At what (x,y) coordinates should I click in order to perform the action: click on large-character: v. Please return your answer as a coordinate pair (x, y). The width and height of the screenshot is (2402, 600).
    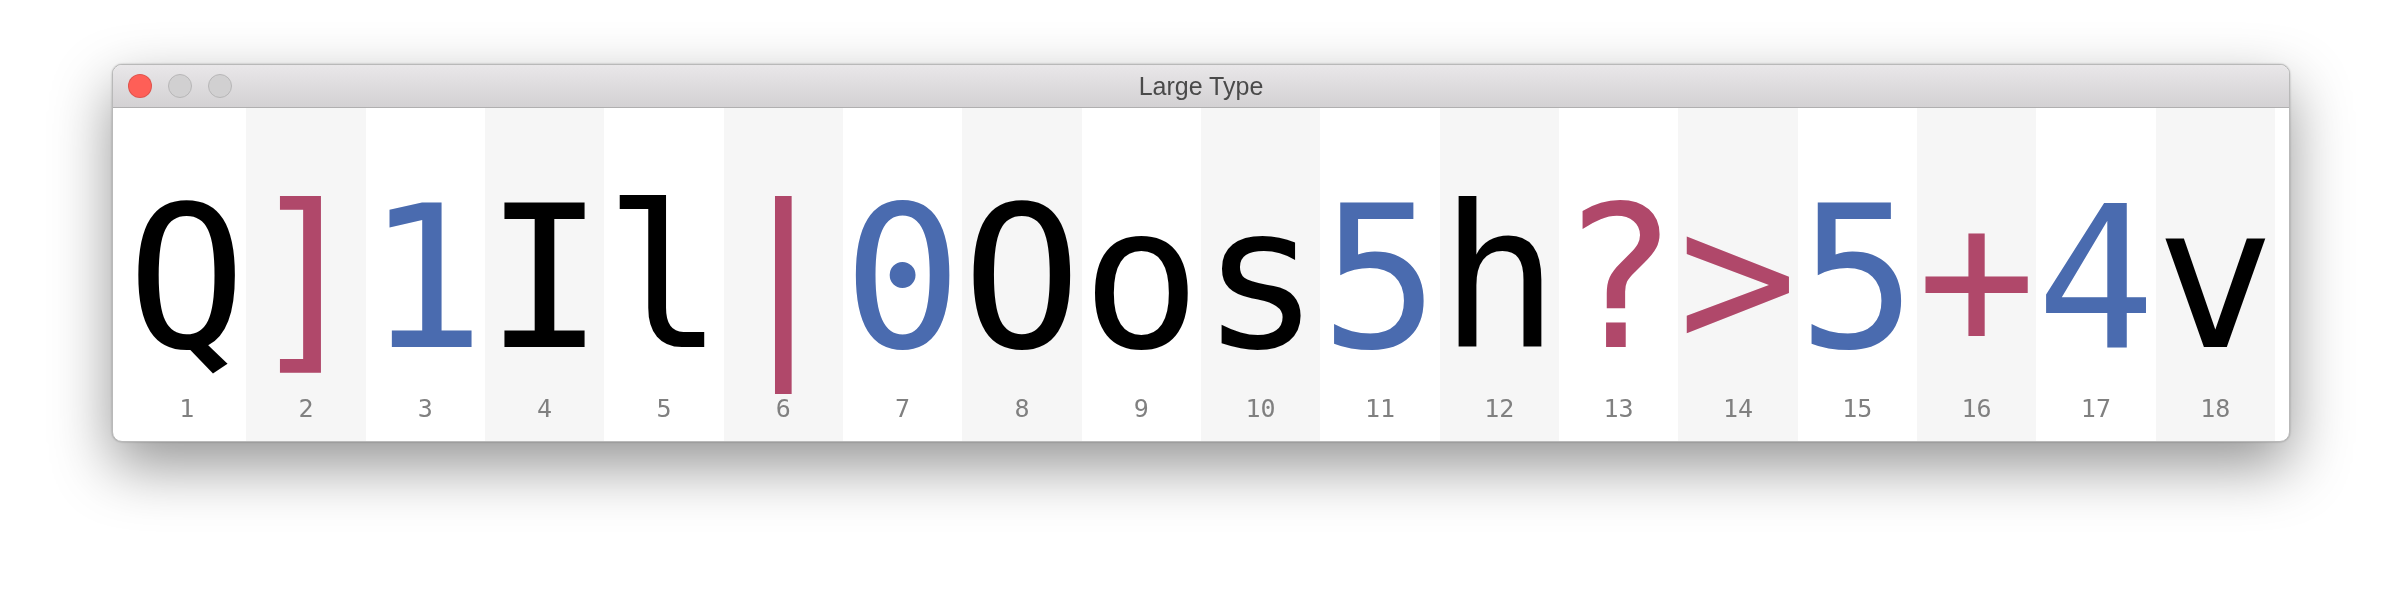
    Looking at the image, I should click on (2215, 279).